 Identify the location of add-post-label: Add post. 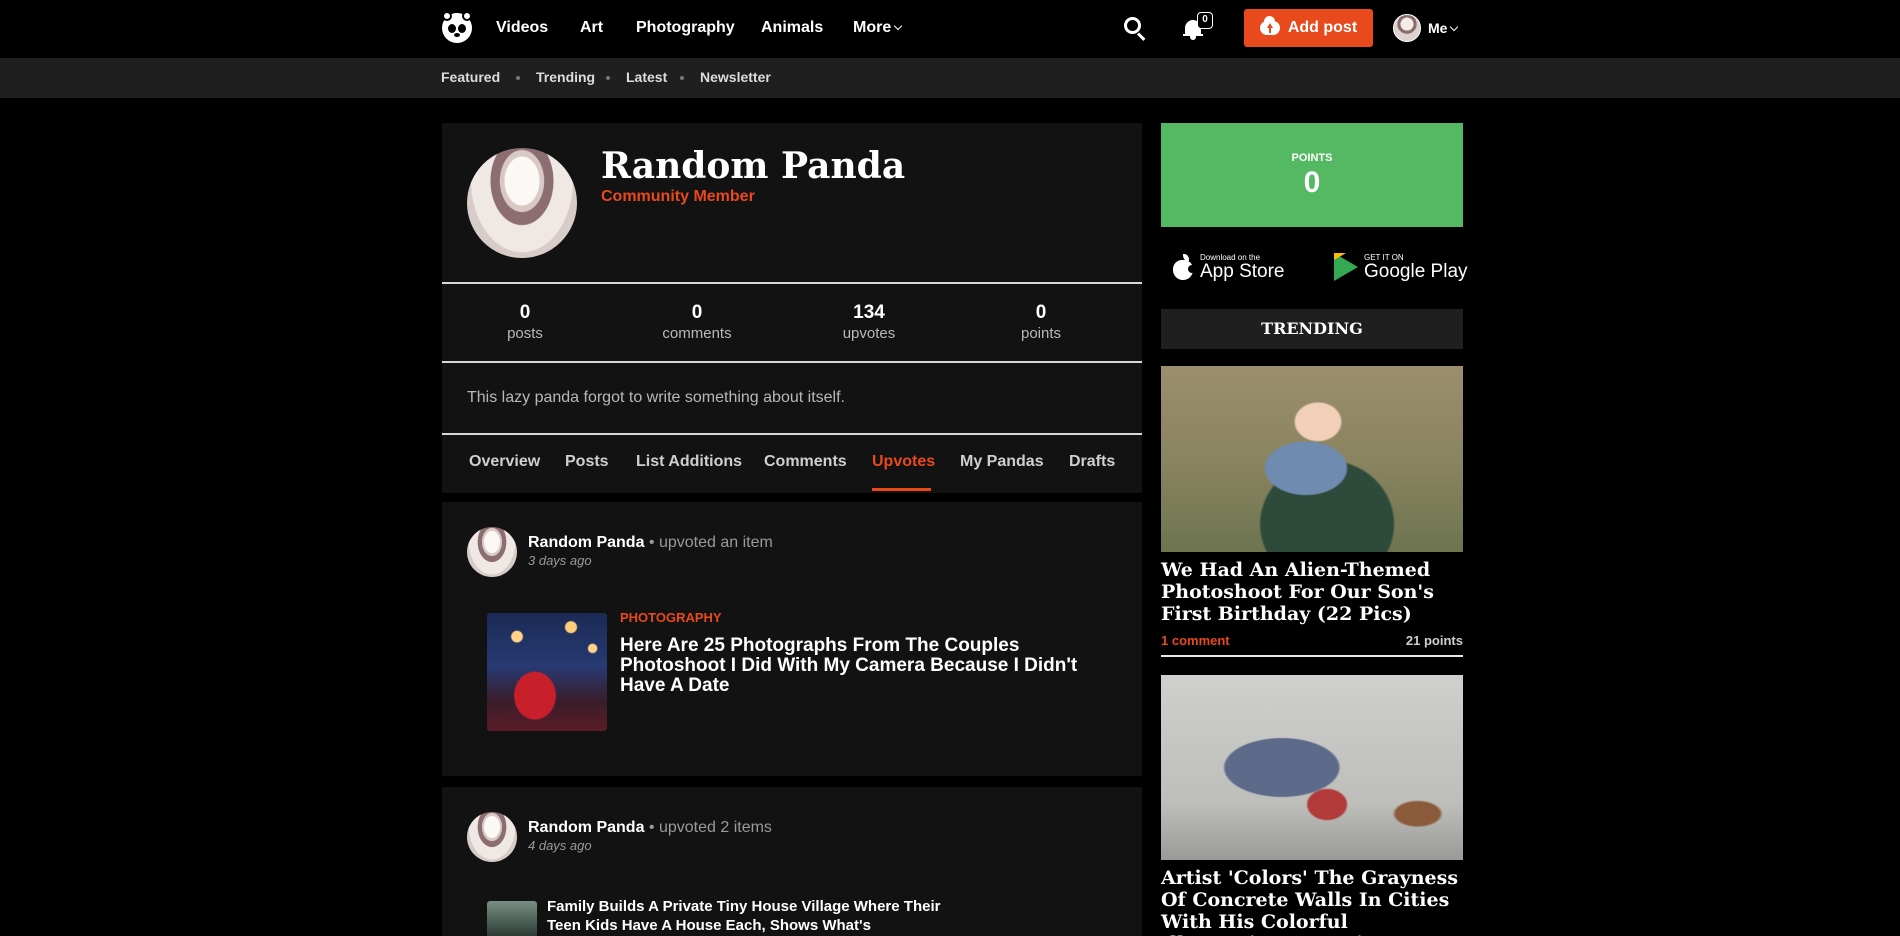
(1322, 27).